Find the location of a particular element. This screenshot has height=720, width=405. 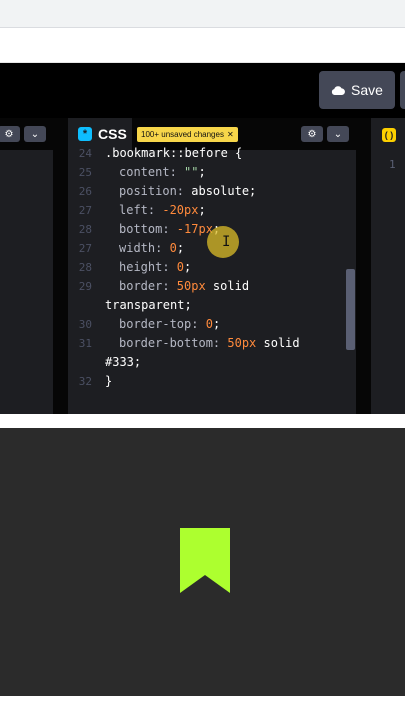

html-settings-button: ⚙ is located at coordinates (10, 134).